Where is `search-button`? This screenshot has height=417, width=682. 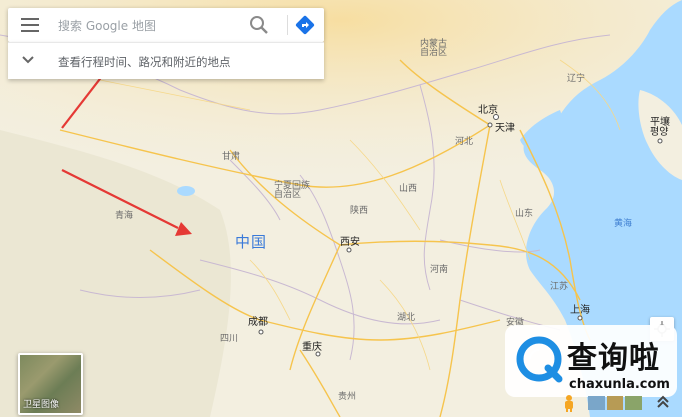
search-button is located at coordinates (259, 25).